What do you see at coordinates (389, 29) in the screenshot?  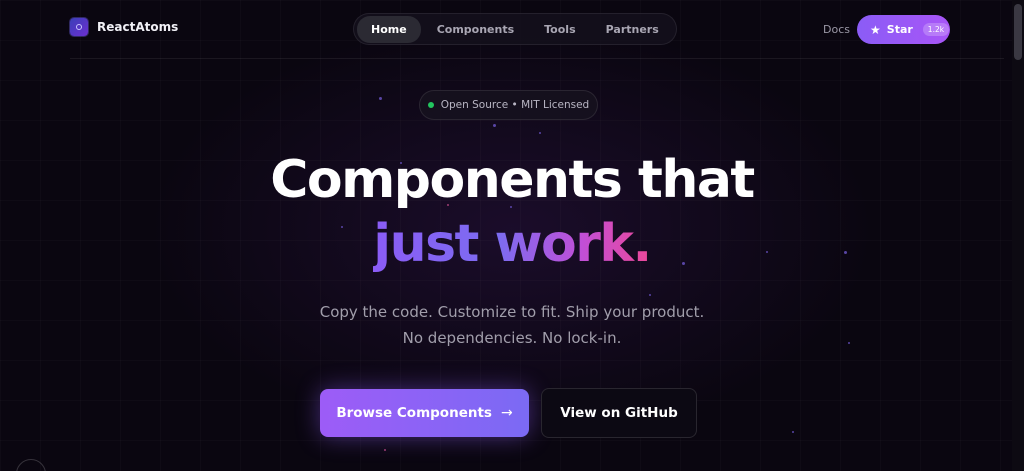 I see `nav-item-home: Home` at bounding box center [389, 29].